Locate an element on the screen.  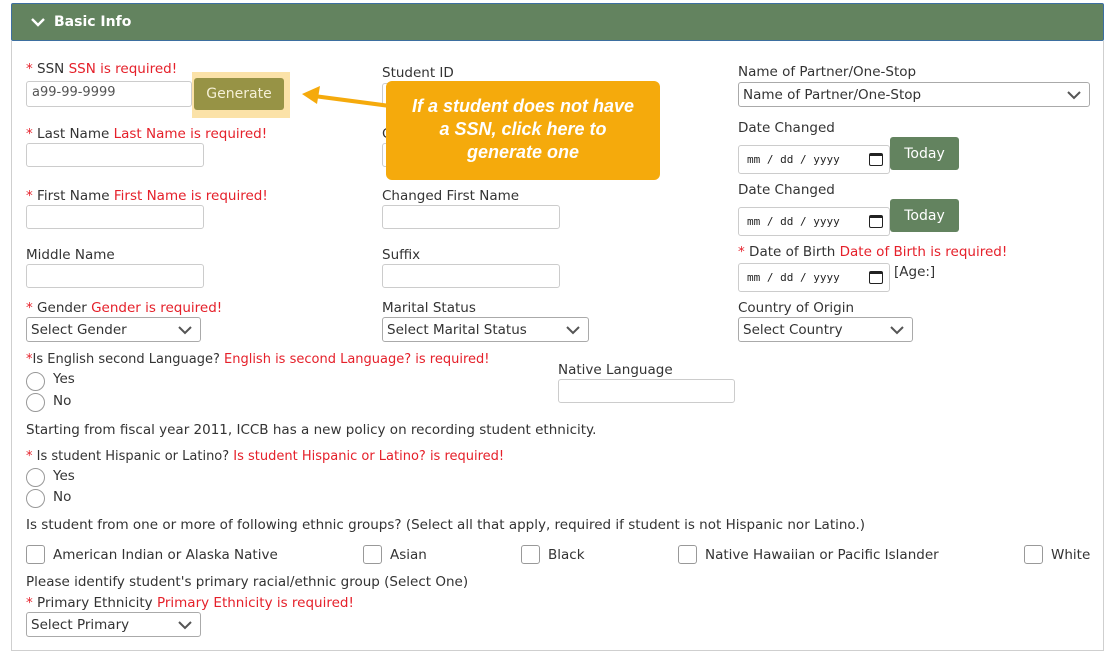
native-language-input is located at coordinates (646, 391).